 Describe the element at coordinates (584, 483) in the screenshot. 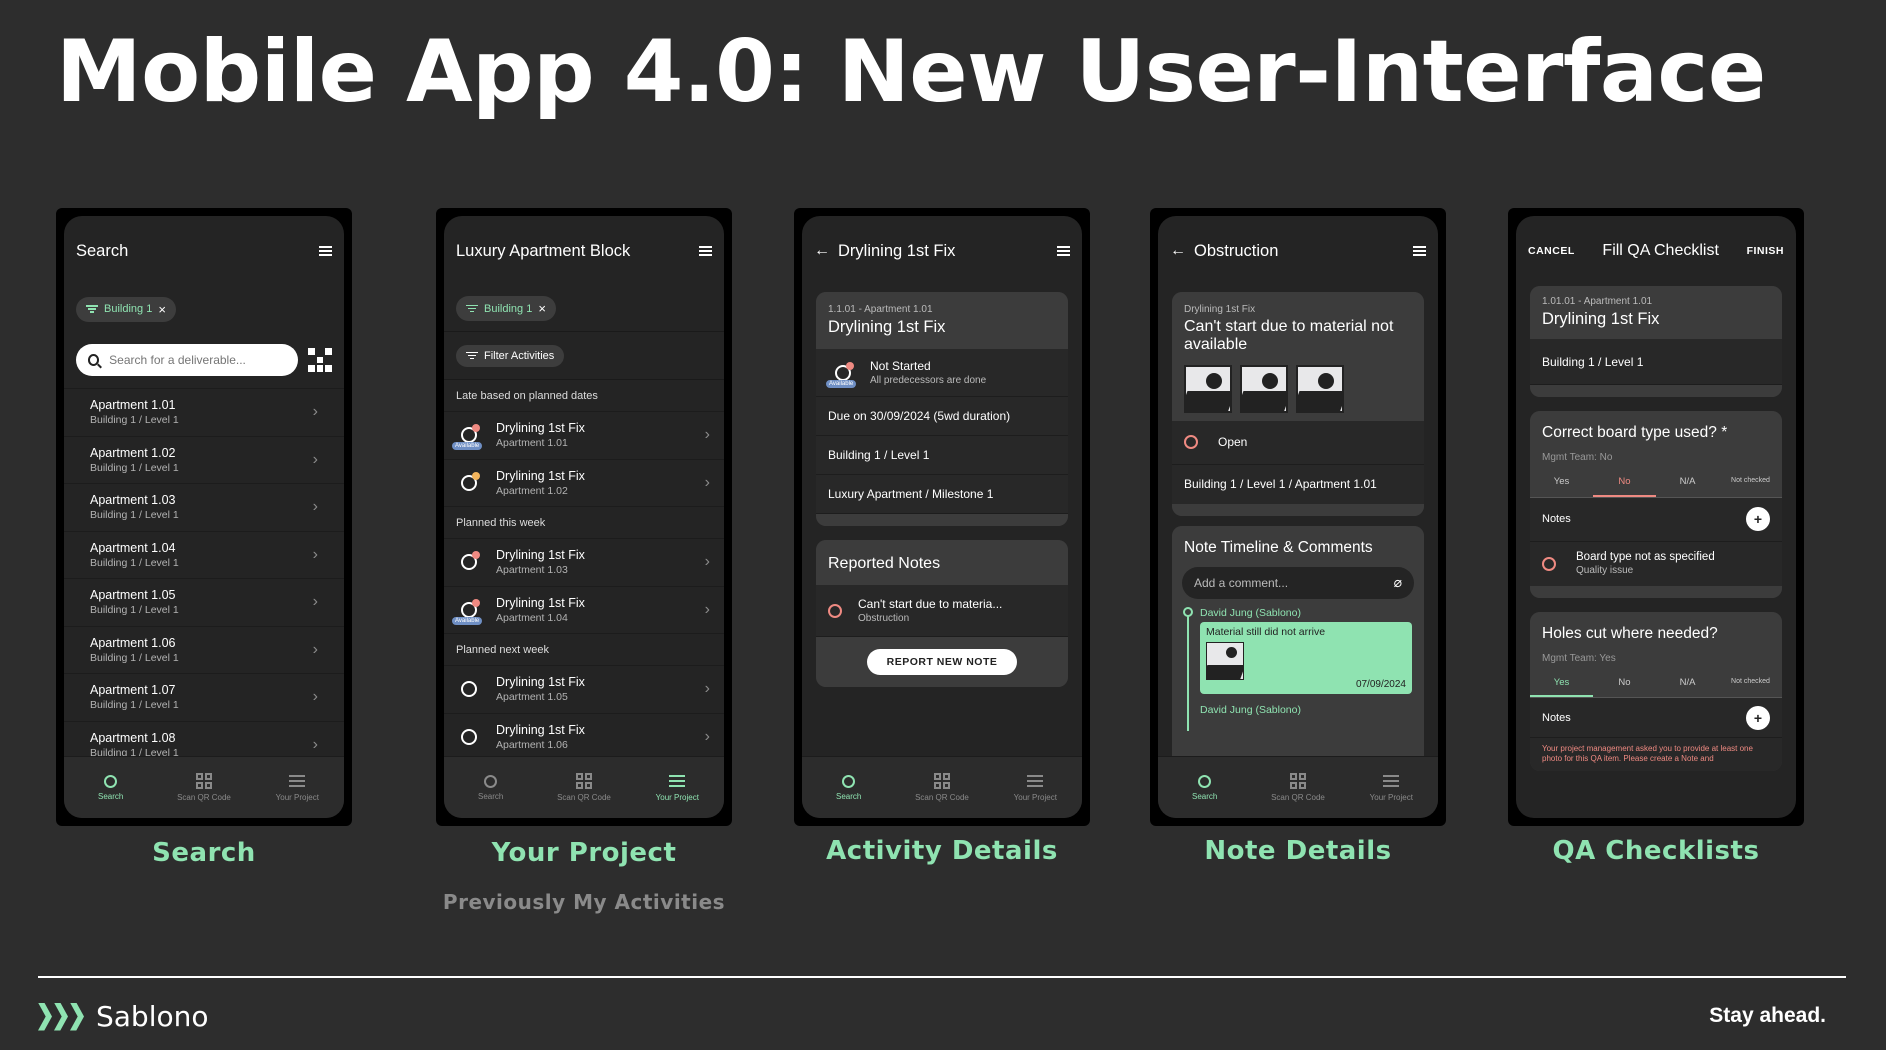

I see `activity-item: Drylining 1st Fix Apartment 1.02 ›` at that location.